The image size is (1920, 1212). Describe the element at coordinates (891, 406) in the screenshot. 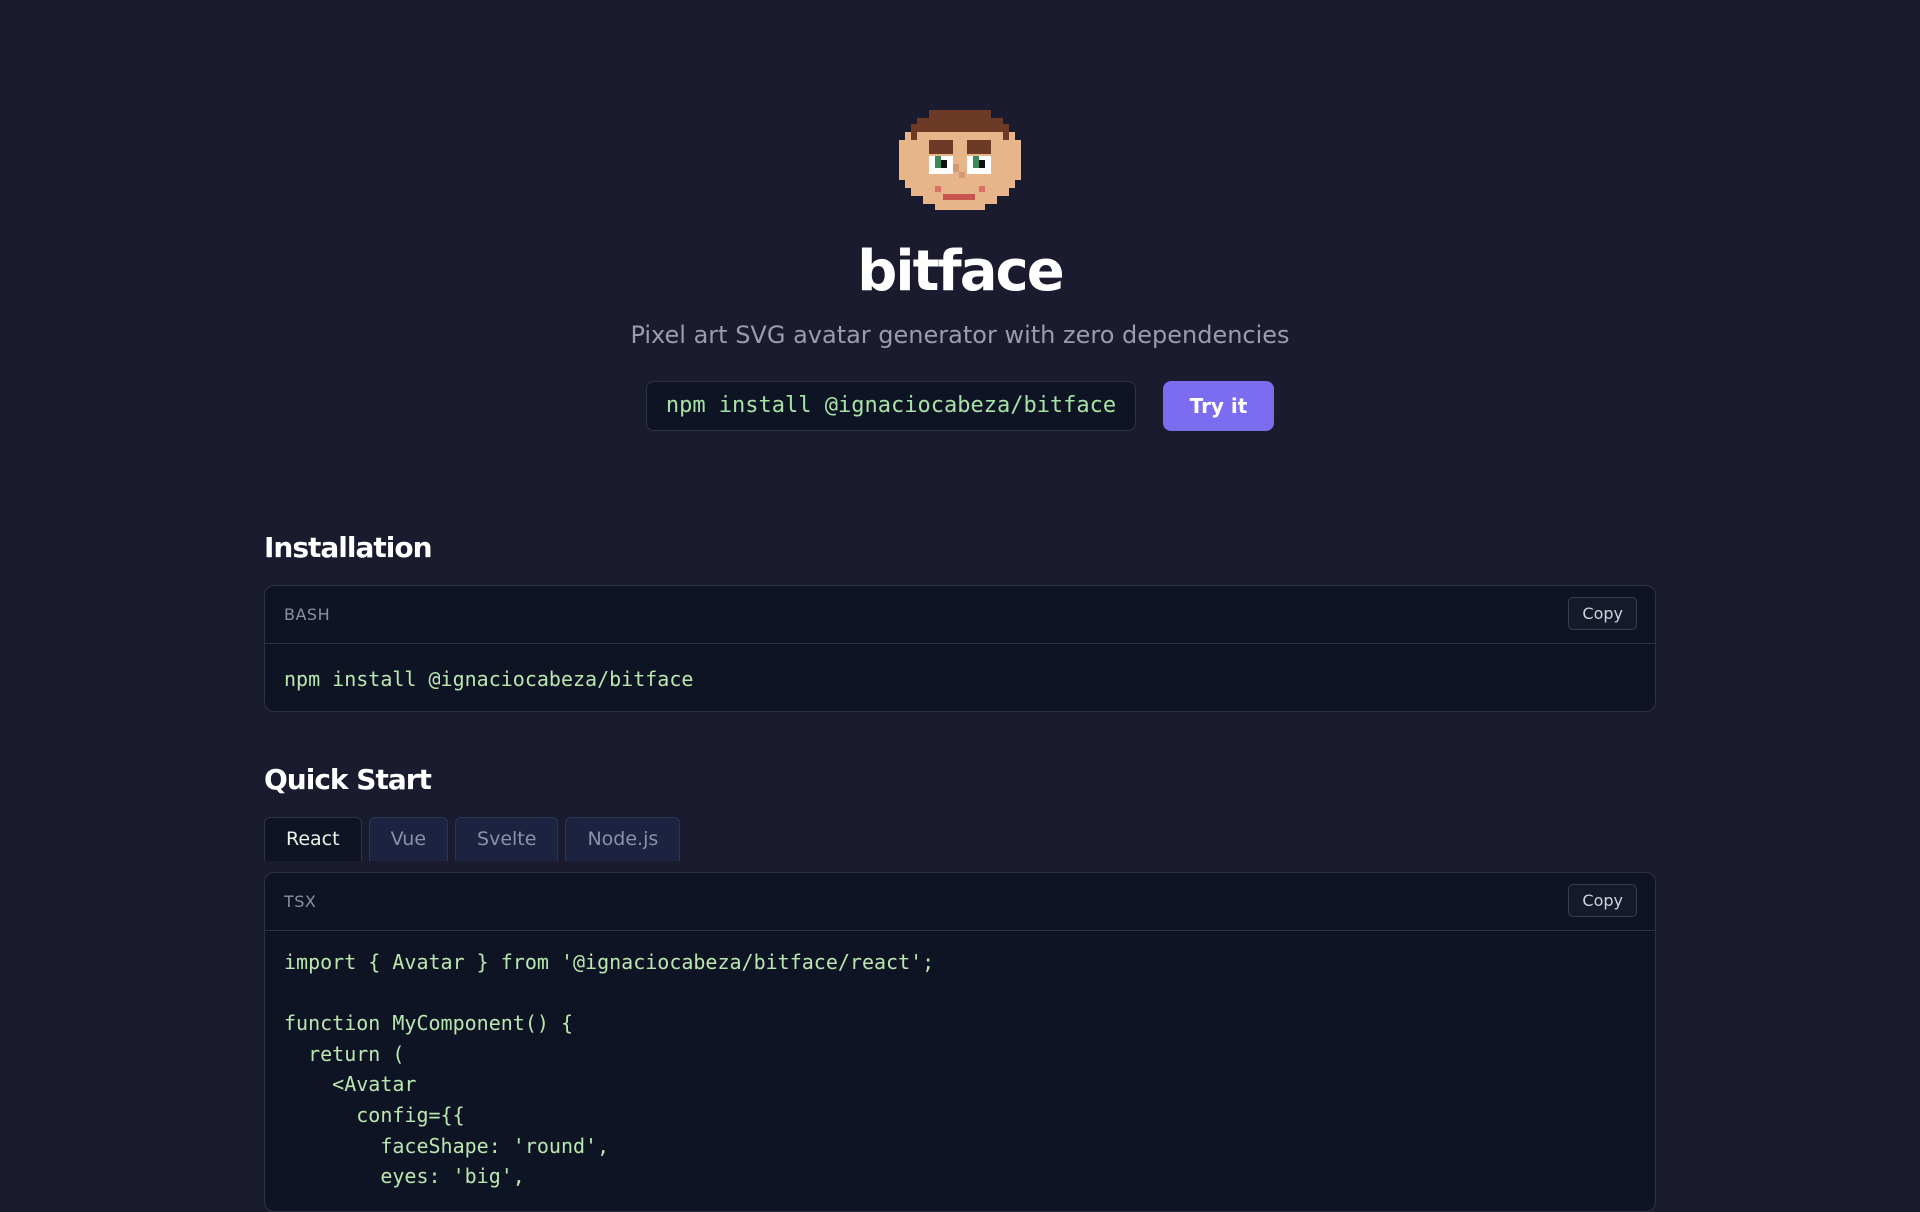

I see `install-command-box: npm install @ignaciocabeza/bitface` at that location.